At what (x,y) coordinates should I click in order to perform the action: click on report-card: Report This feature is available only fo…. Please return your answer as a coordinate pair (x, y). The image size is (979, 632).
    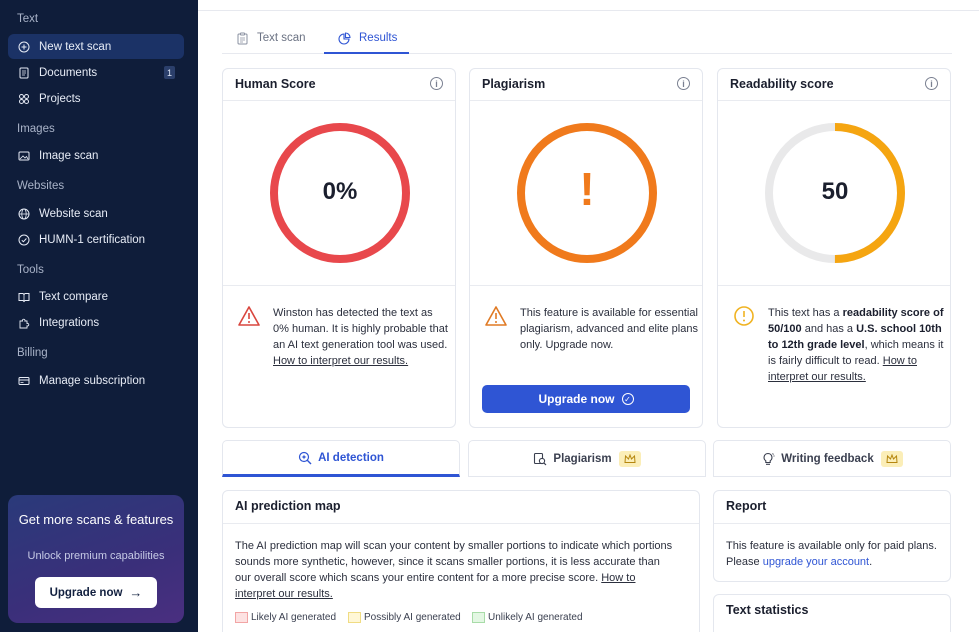
    Looking at the image, I should click on (832, 536).